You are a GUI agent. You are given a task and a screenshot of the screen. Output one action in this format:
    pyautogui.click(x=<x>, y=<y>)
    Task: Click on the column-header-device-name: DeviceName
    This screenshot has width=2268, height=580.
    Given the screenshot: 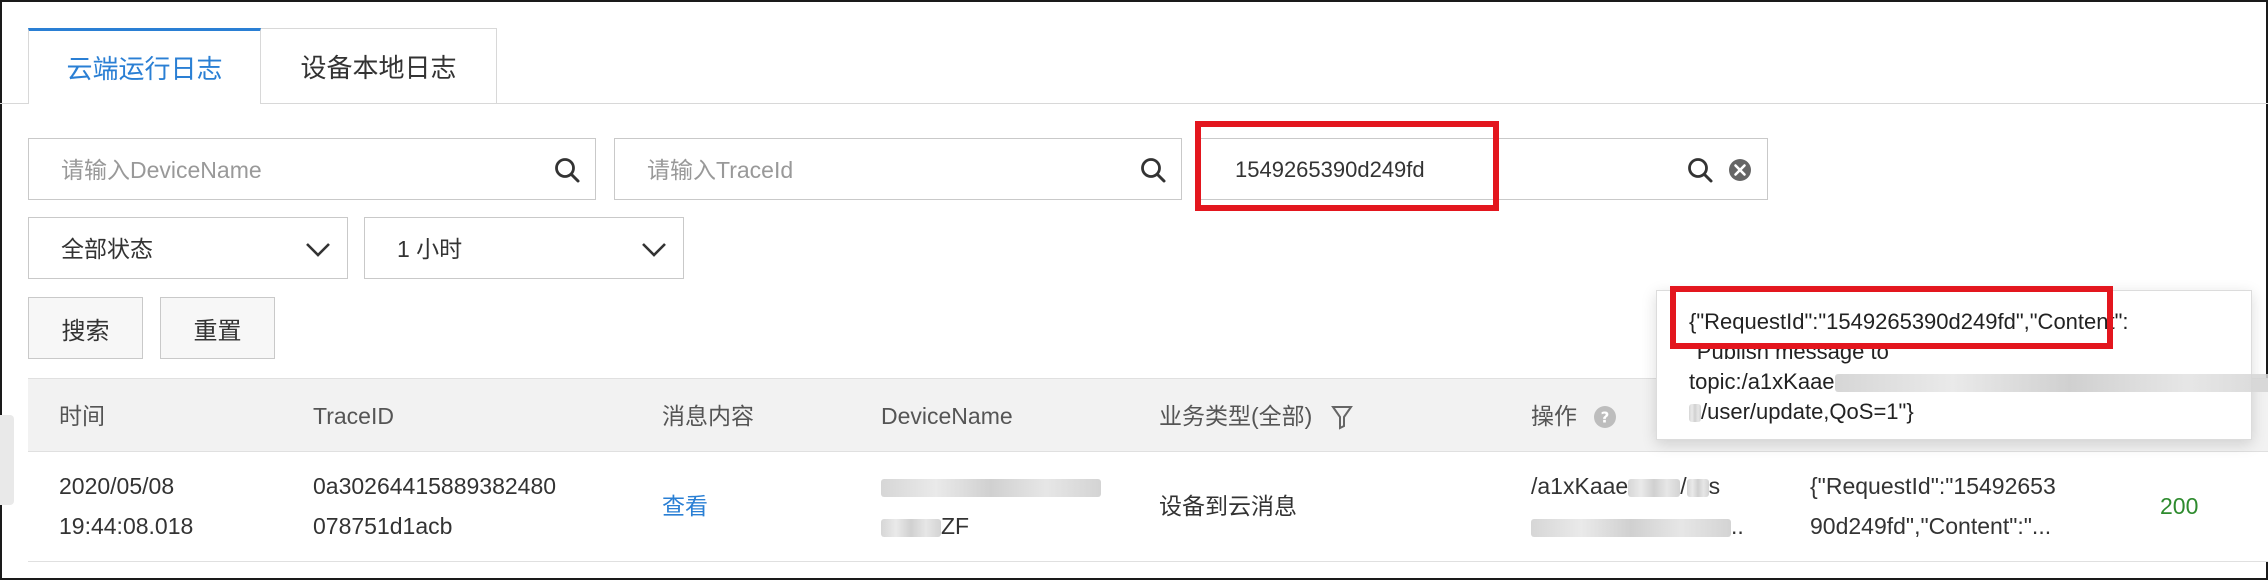 What is the action you would take?
    pyautogui.click(x=947, y=416)
    